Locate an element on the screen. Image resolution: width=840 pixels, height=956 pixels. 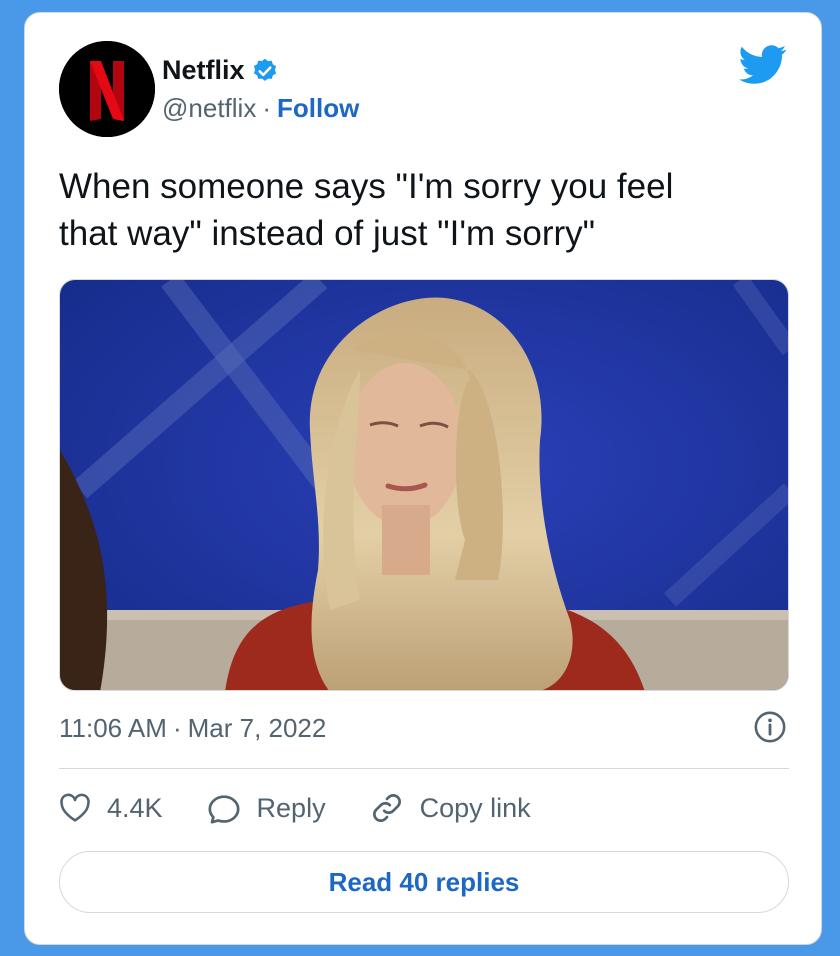
tweet-text-line: that way" instead of just "I'm sorry" is located at coordinates (327, 233).